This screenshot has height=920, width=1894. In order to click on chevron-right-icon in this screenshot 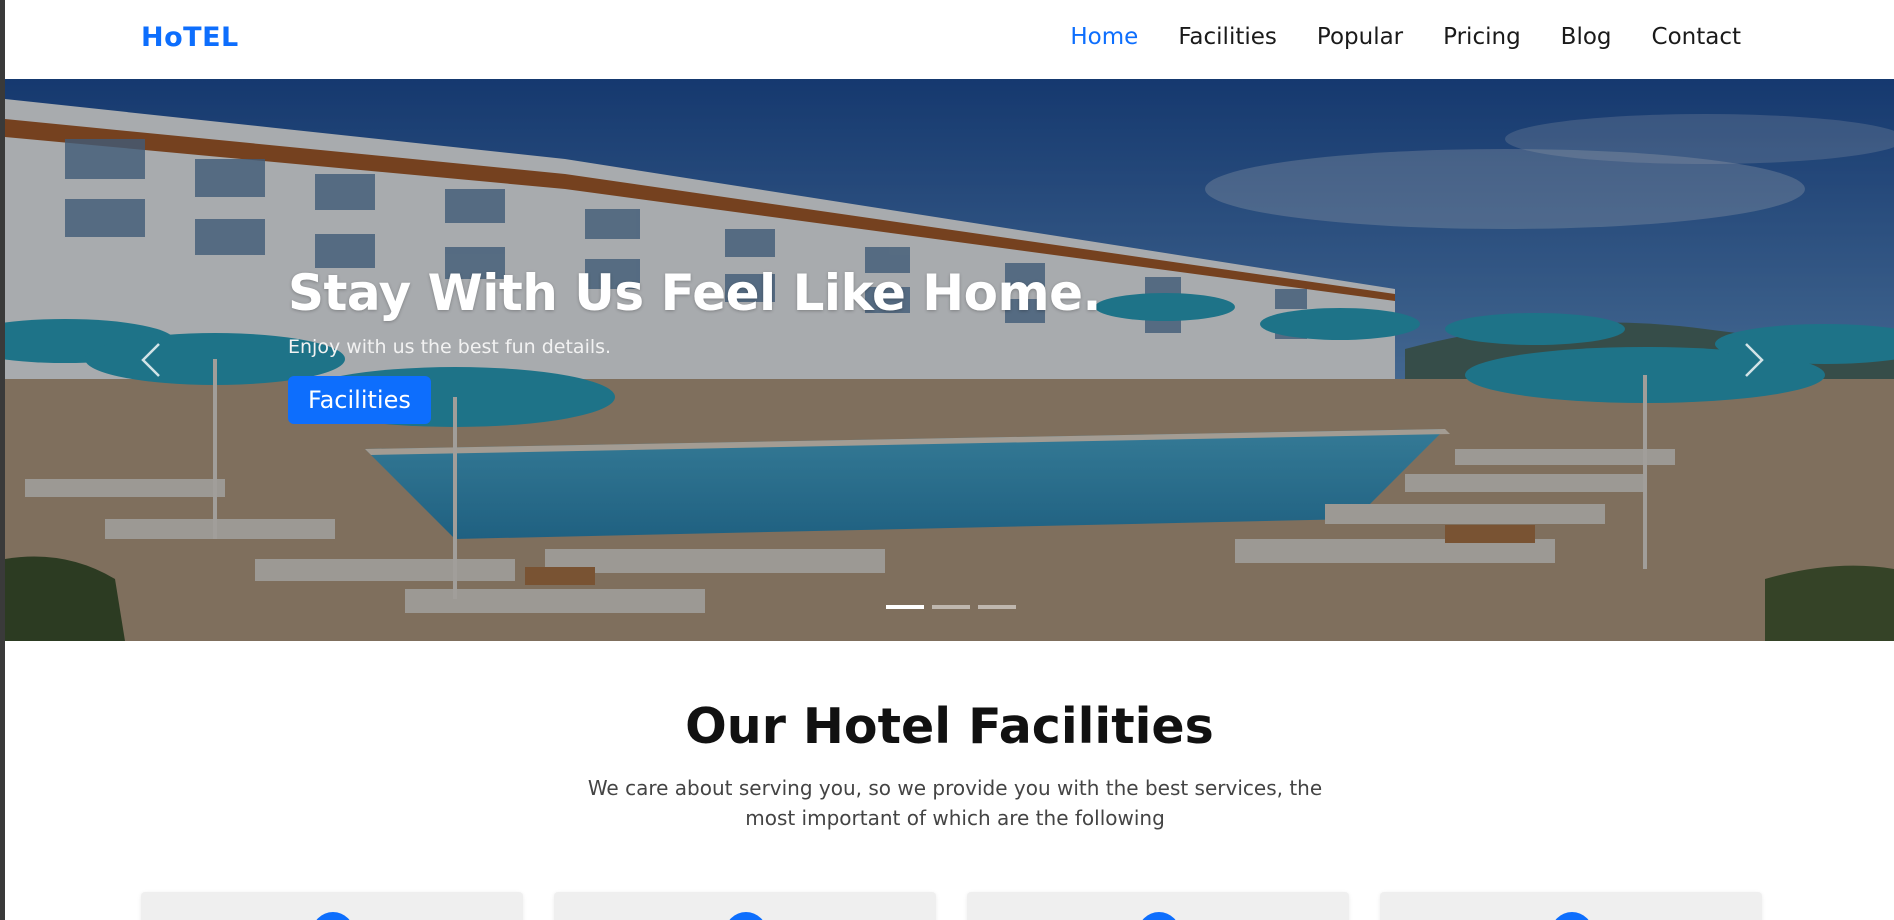, I will do `click(1754, 360)`.